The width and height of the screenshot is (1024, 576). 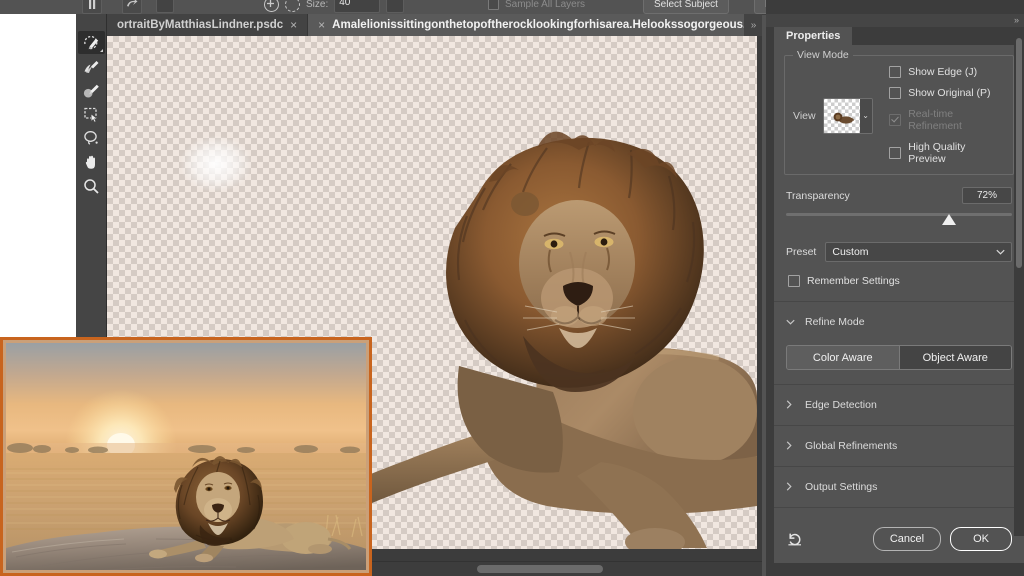 I want to click on refine-mode-label: Refine Mode, so click(x=835, y=322).